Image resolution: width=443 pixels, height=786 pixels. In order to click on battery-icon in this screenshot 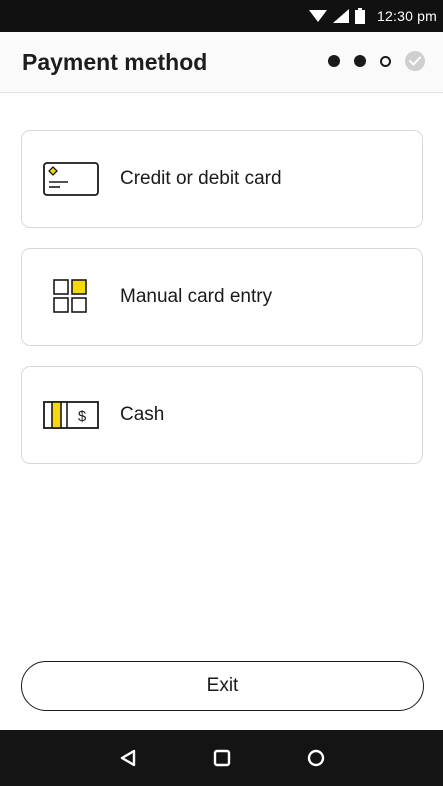, I will do `click(360, 16)`.